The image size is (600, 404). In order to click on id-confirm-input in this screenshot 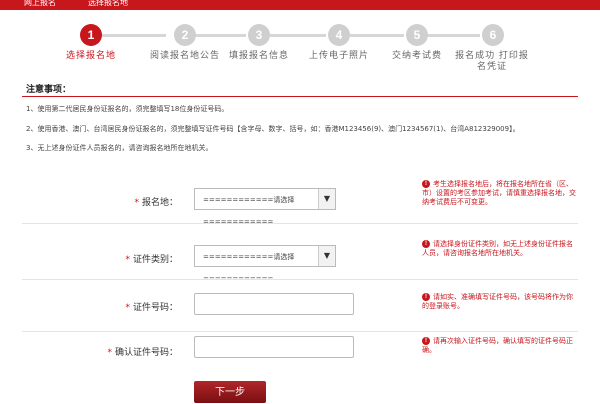, I will do `click(274, 347)`.